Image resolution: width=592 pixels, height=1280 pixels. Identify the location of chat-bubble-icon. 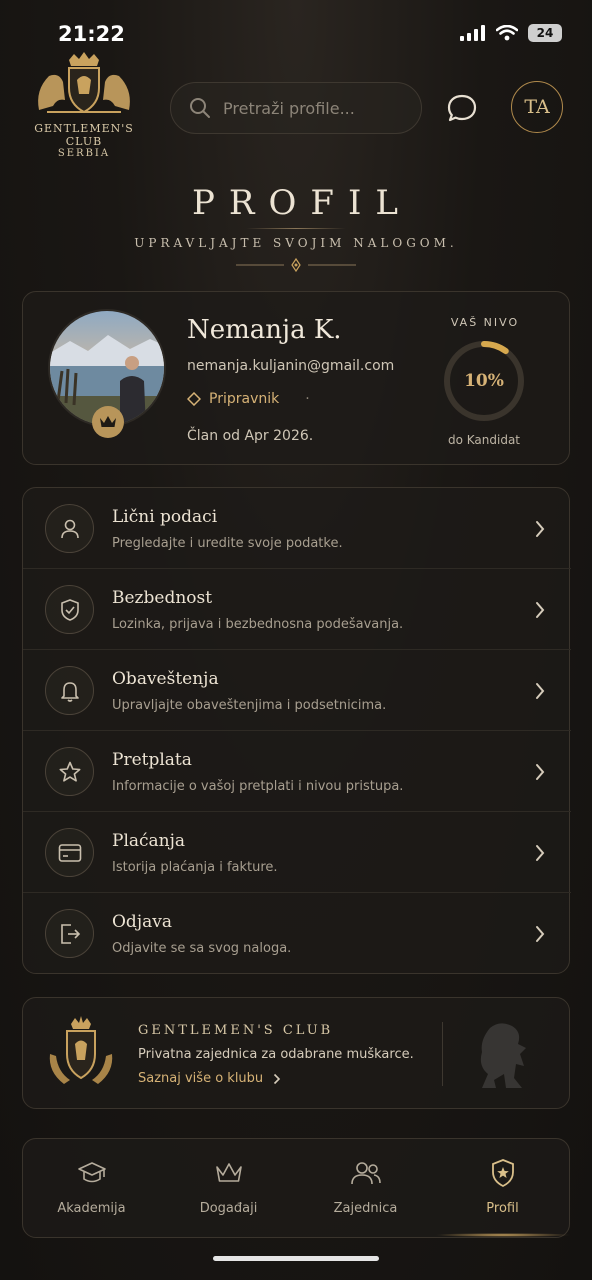
(462, 108).